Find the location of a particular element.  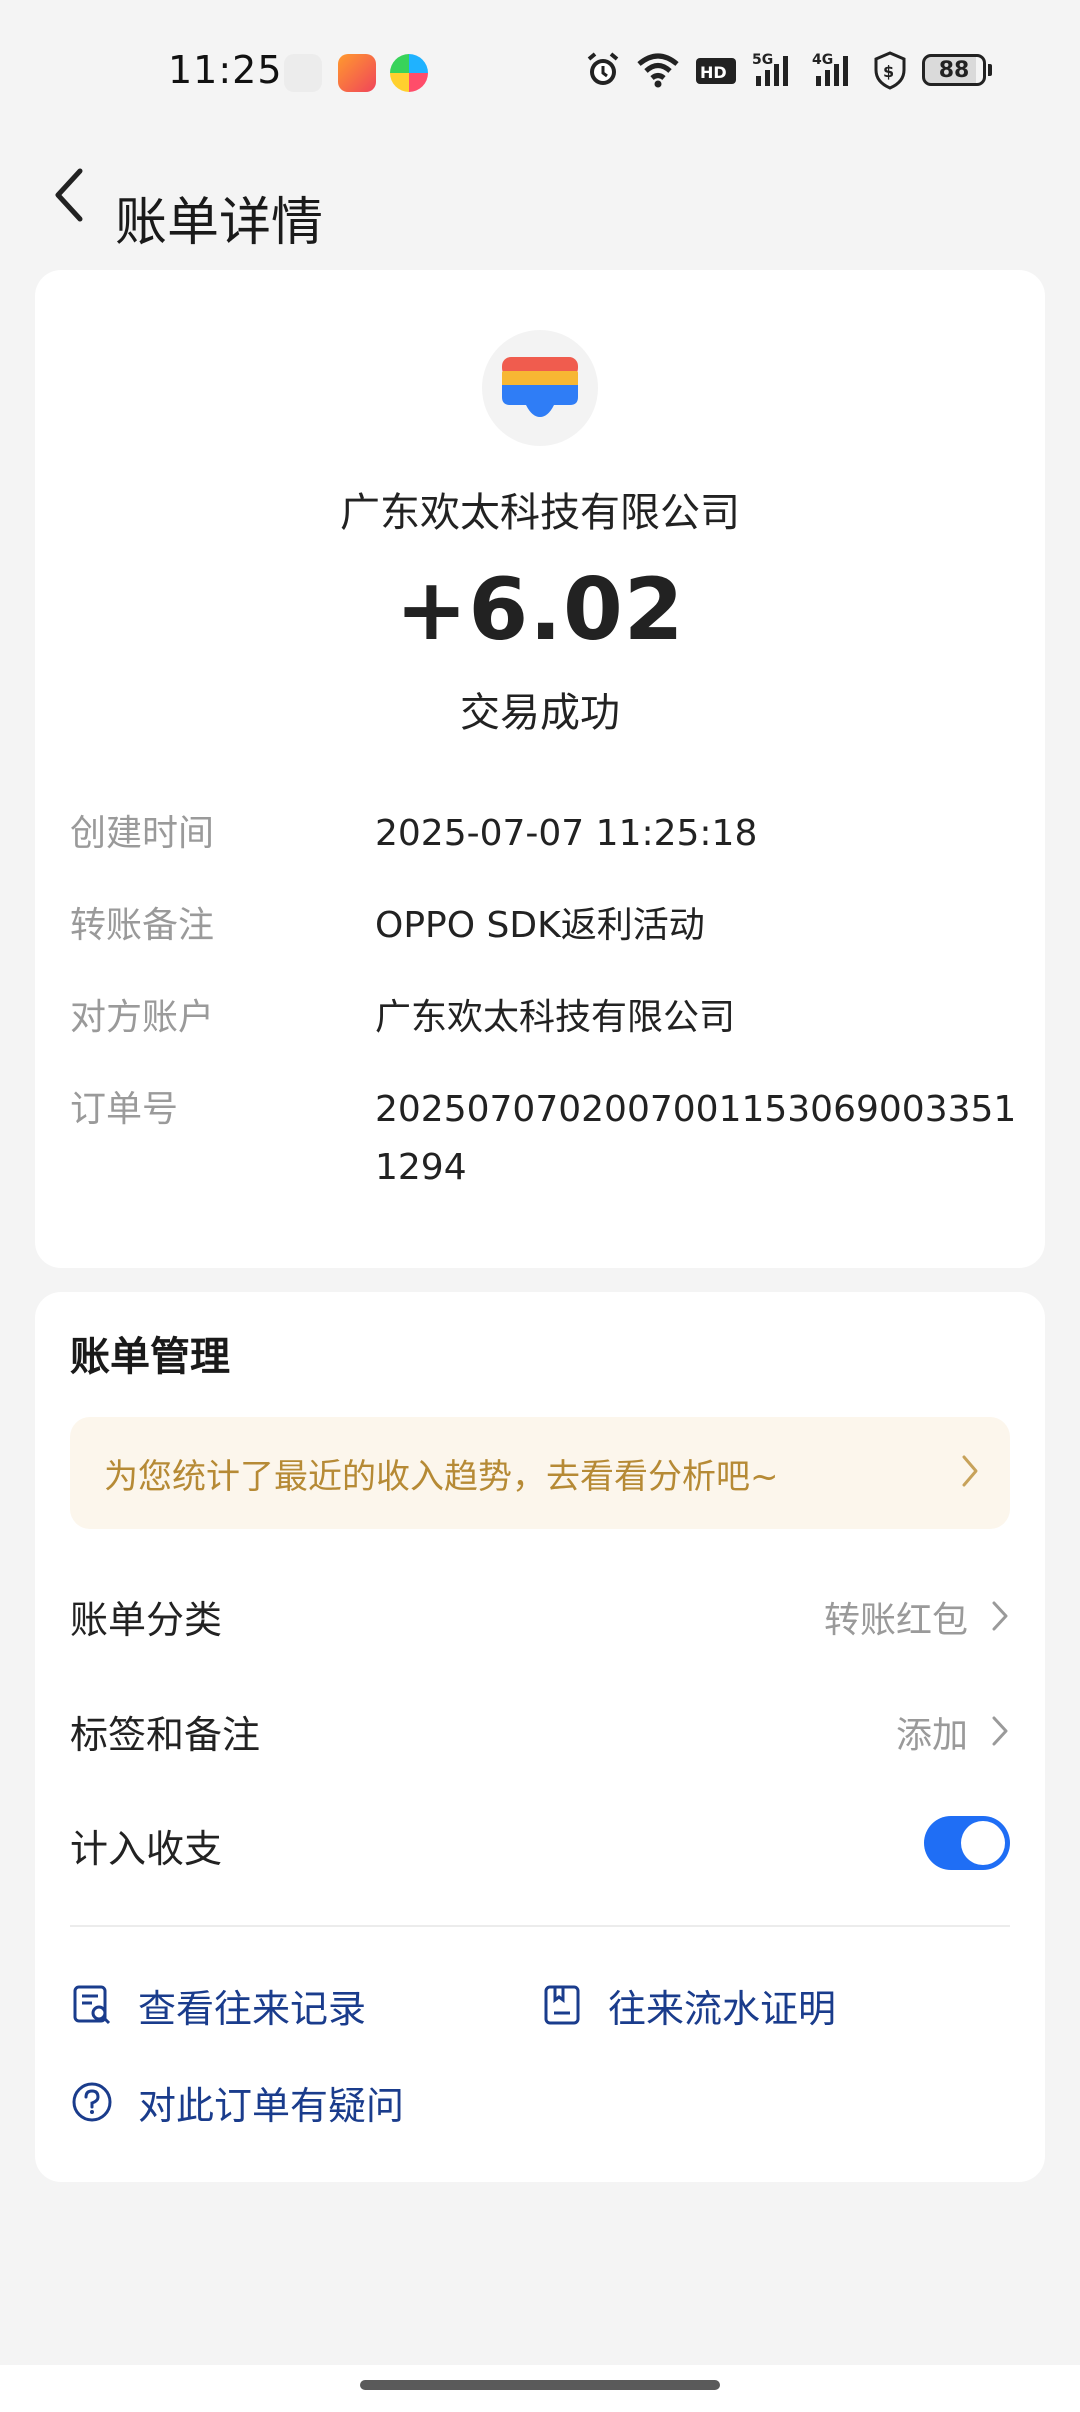

count-in-toggle is located at coordinates (967, 1843).